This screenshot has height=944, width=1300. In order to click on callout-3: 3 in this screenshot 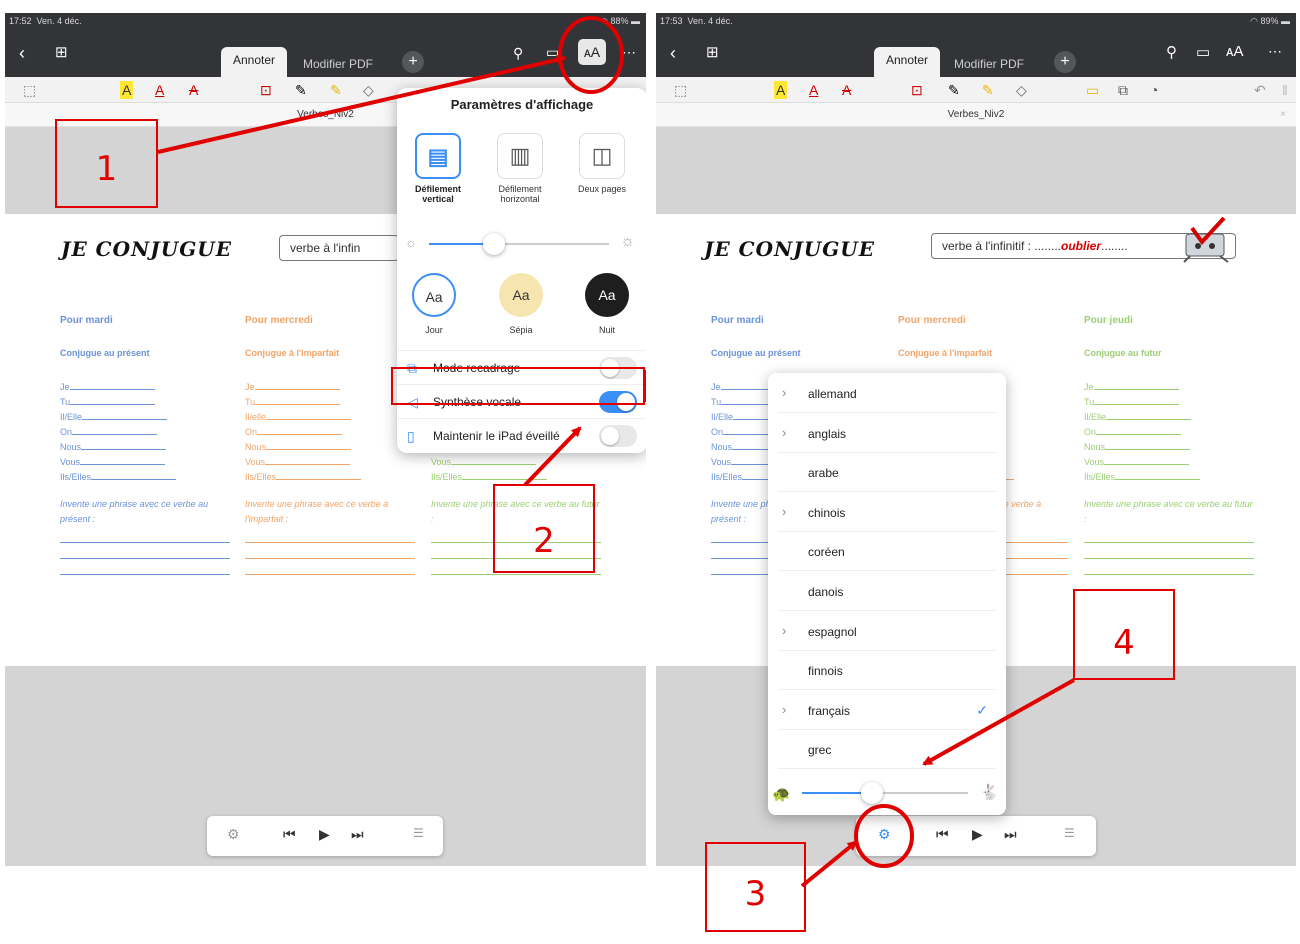, I will do `click(755, 887)`.